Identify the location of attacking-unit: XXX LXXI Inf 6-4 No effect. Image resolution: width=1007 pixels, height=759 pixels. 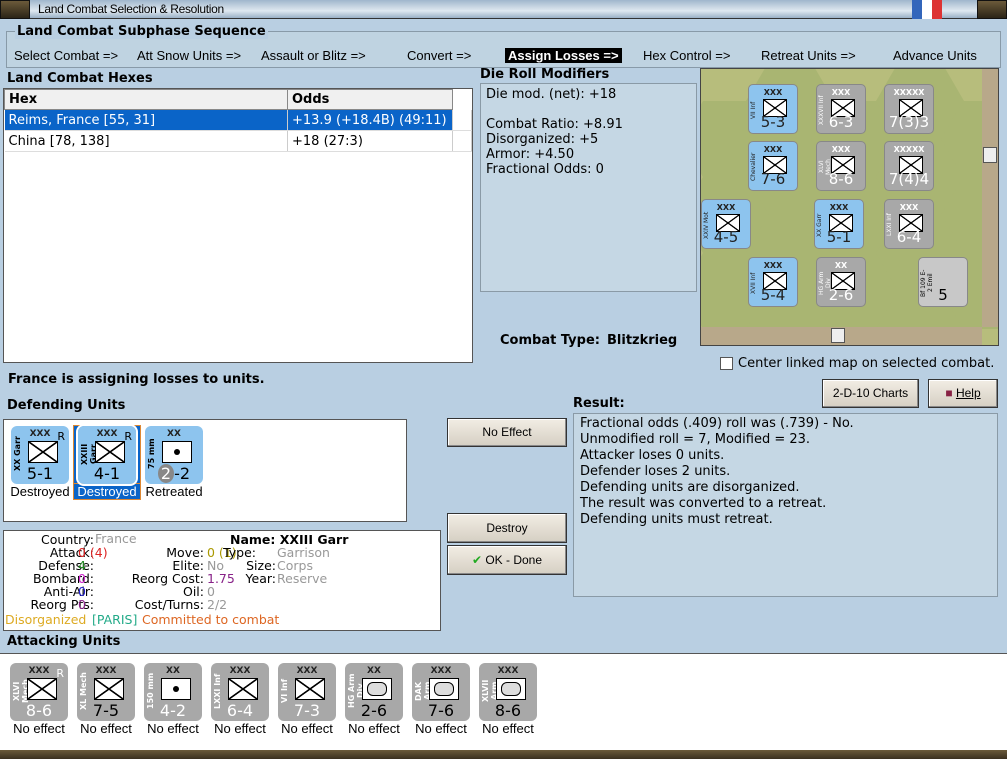
(240, 699).